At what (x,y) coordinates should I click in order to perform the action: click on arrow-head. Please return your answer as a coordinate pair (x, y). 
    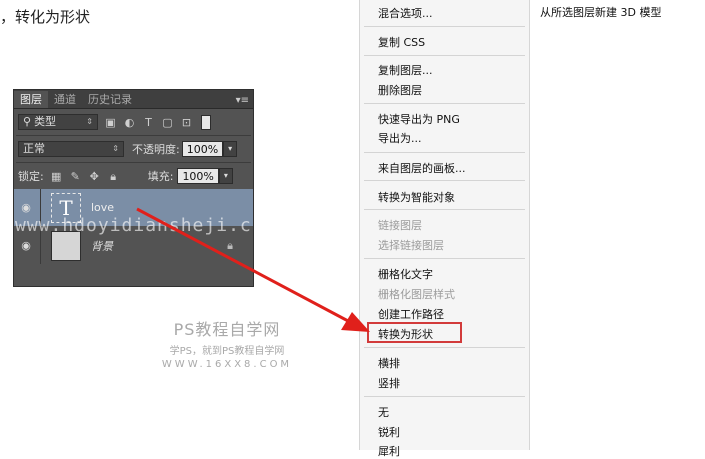
    Looking at the image, I should click on (355, 322).